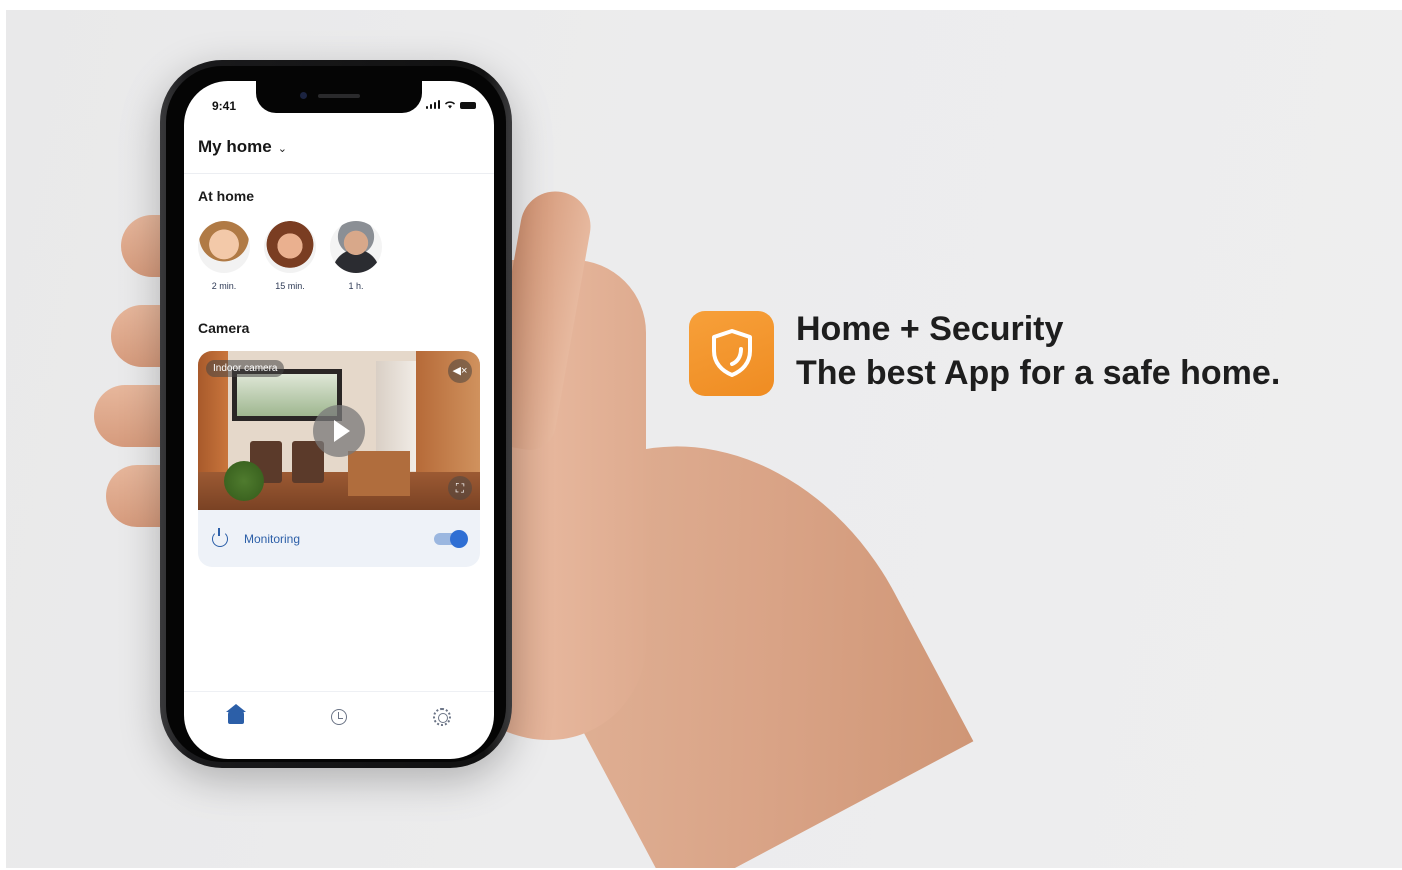  What do you see at coordinates (224, 106) in the screenshot?
I see `status-time: 9:41` at bounding box center [224, 106].